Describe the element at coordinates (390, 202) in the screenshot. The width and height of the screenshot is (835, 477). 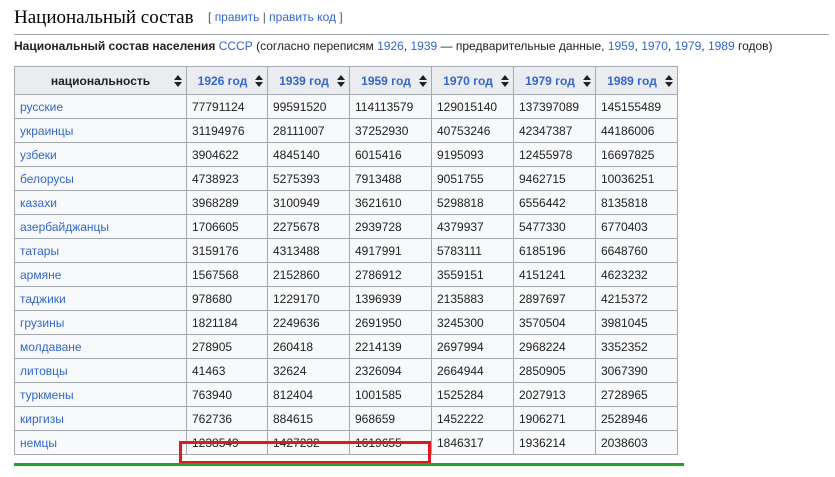
I see `population-cell: 3621610` at that location.